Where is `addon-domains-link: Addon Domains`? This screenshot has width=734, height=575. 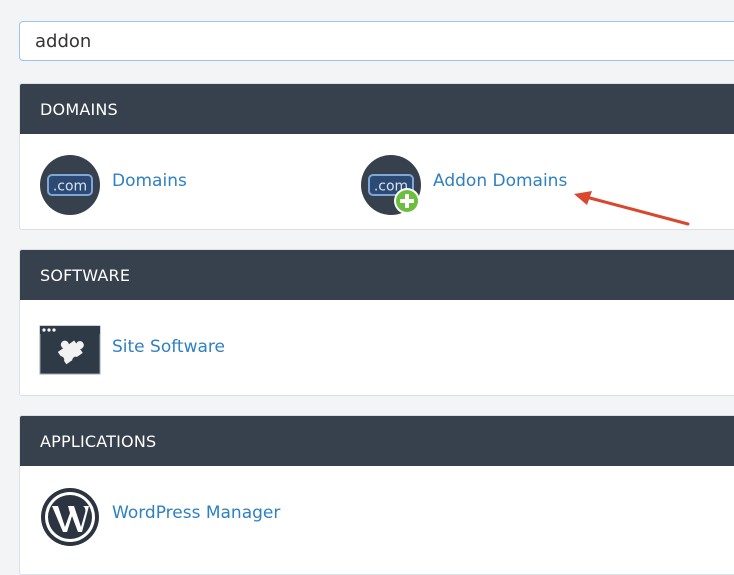
addon-domains-link: Addon Domains is located at coordinates (500, 181).